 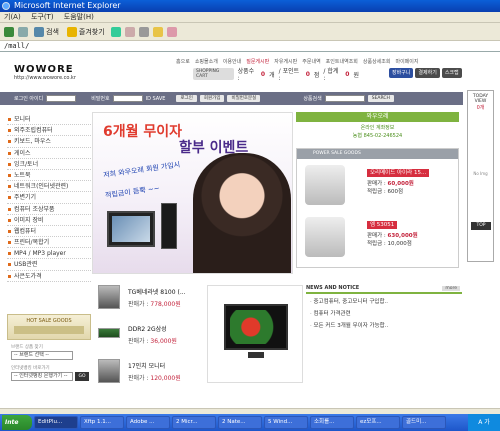 I want to click on bank-select: -- 인터넷뱅킹 은행가기 --, so click(x=42, y=376).